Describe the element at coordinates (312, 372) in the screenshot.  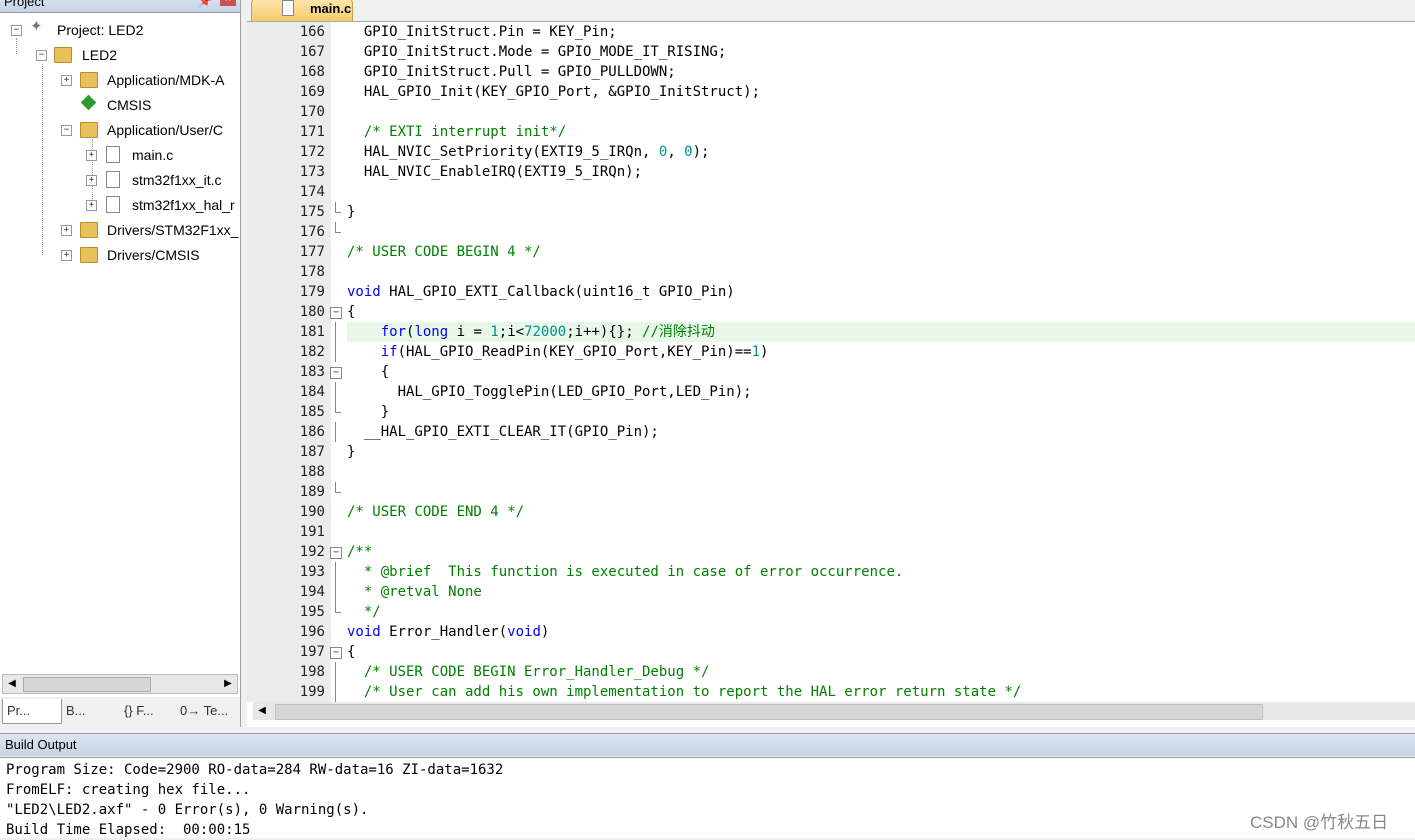
I see `line-number: 183` at that location.